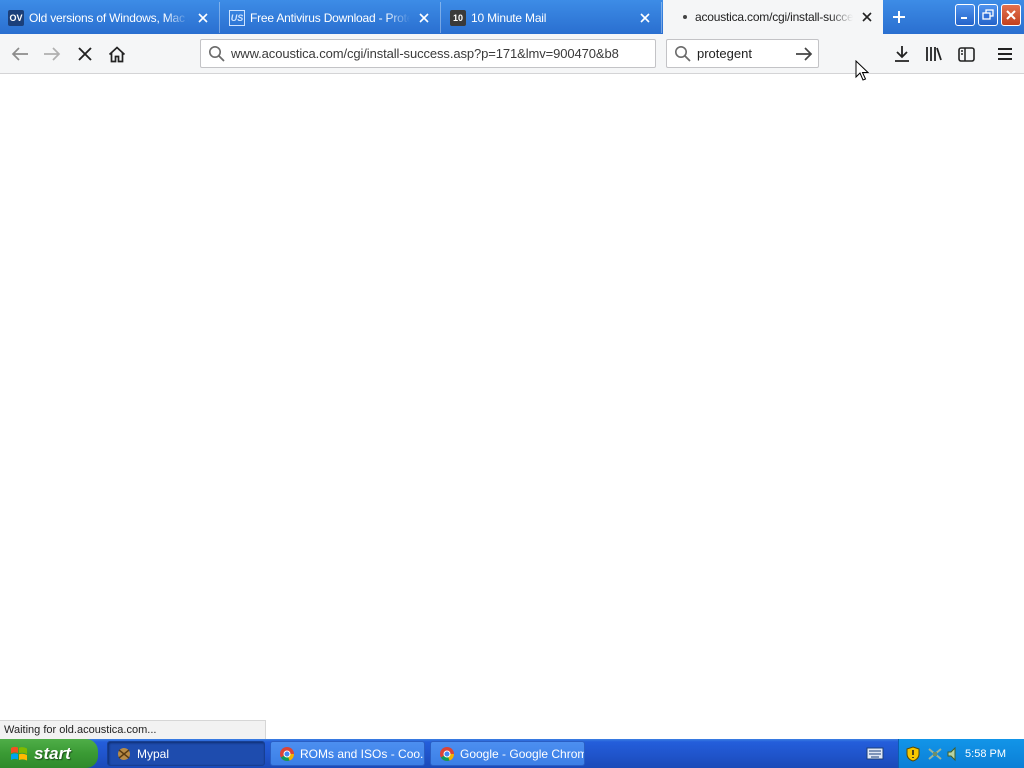 The image size is (1024, 768). I want to click on system-tray: 5:58 PM, so click(961, 753).